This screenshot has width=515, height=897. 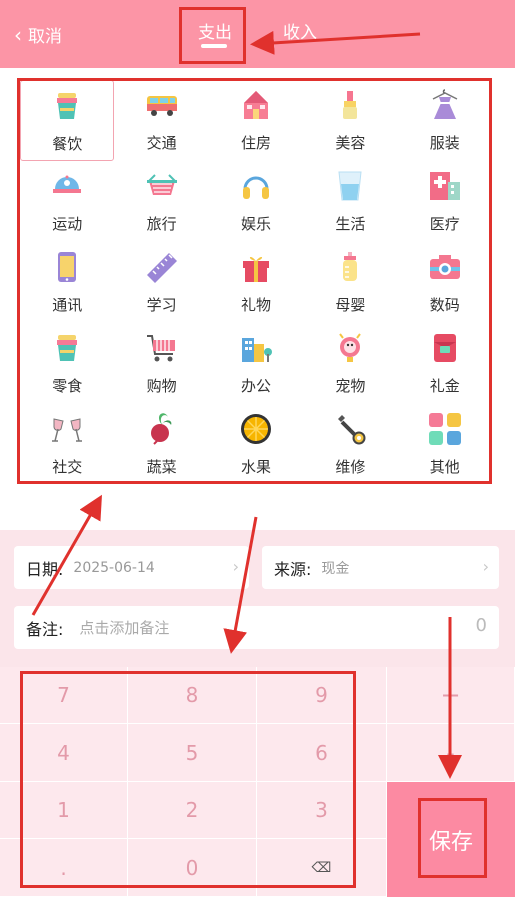 I want to click on arrow-to-categories, so click(x=66, y=555).